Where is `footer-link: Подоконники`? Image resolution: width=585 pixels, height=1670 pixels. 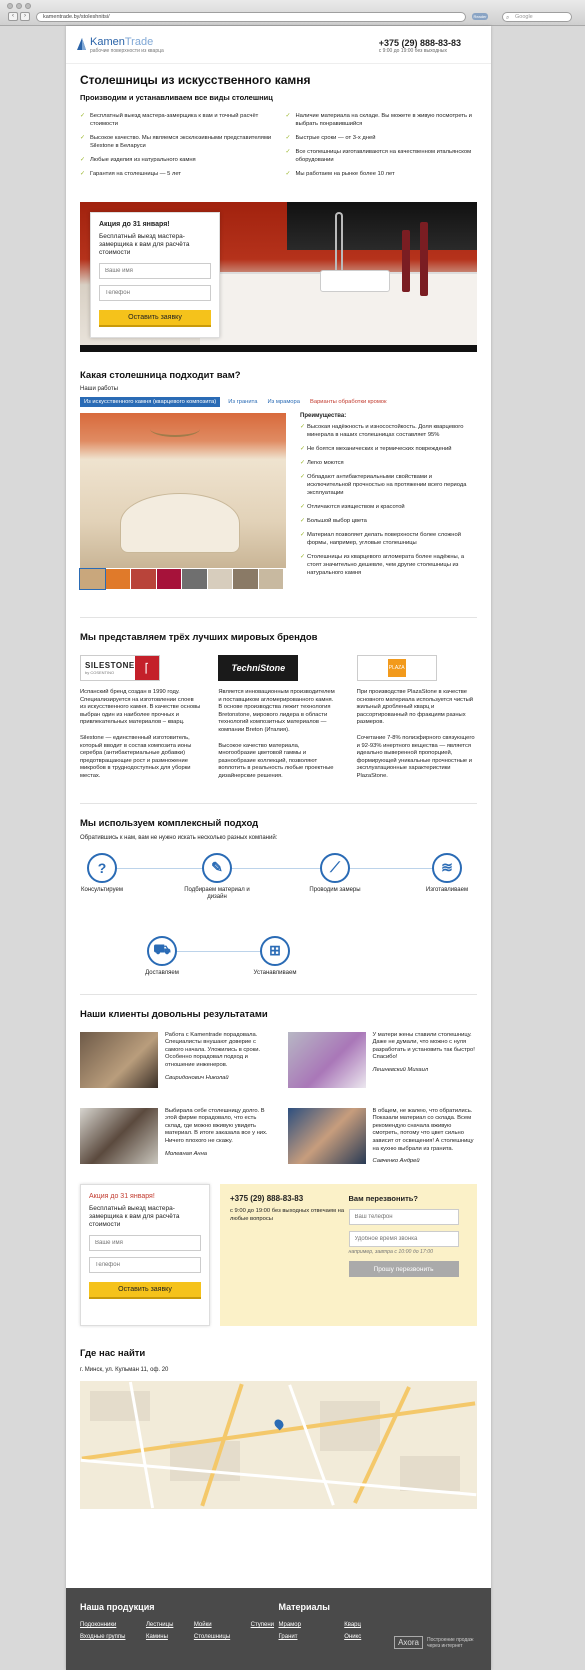 footer-link: Подоконники is located at coordinates (105, 1625).